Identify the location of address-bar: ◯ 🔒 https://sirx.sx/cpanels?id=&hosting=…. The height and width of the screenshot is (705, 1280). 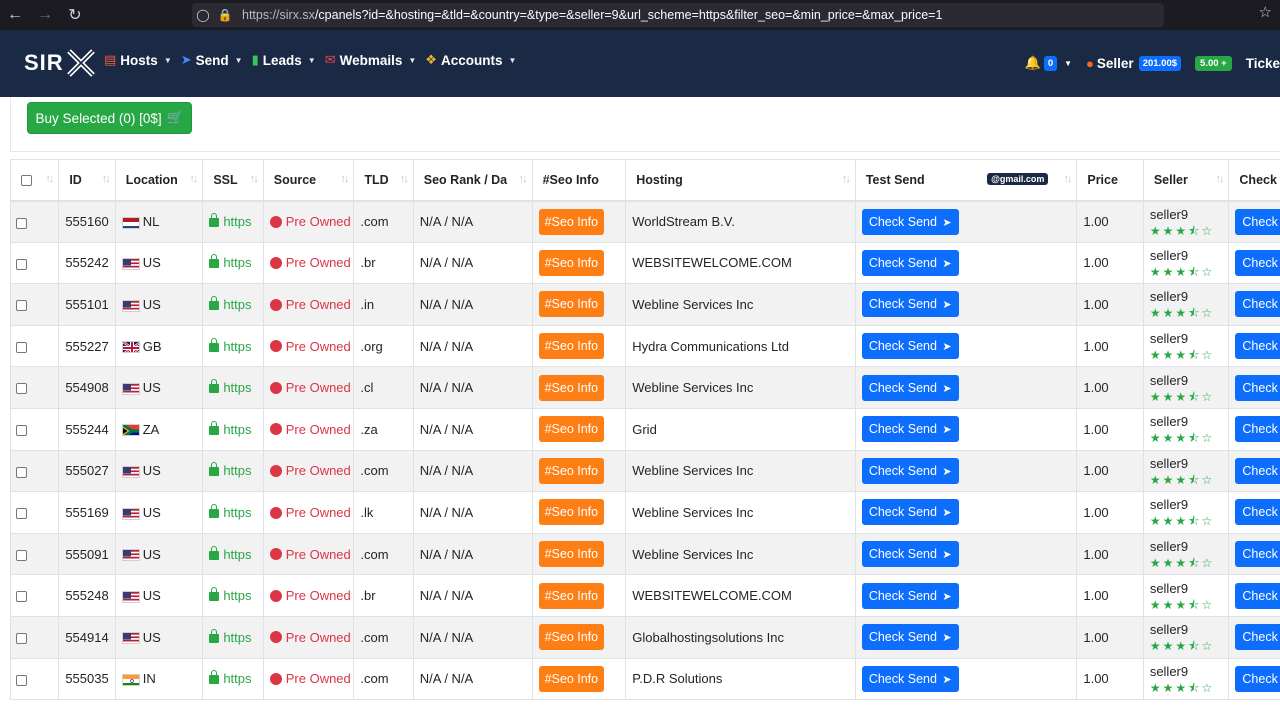
(678, 15).